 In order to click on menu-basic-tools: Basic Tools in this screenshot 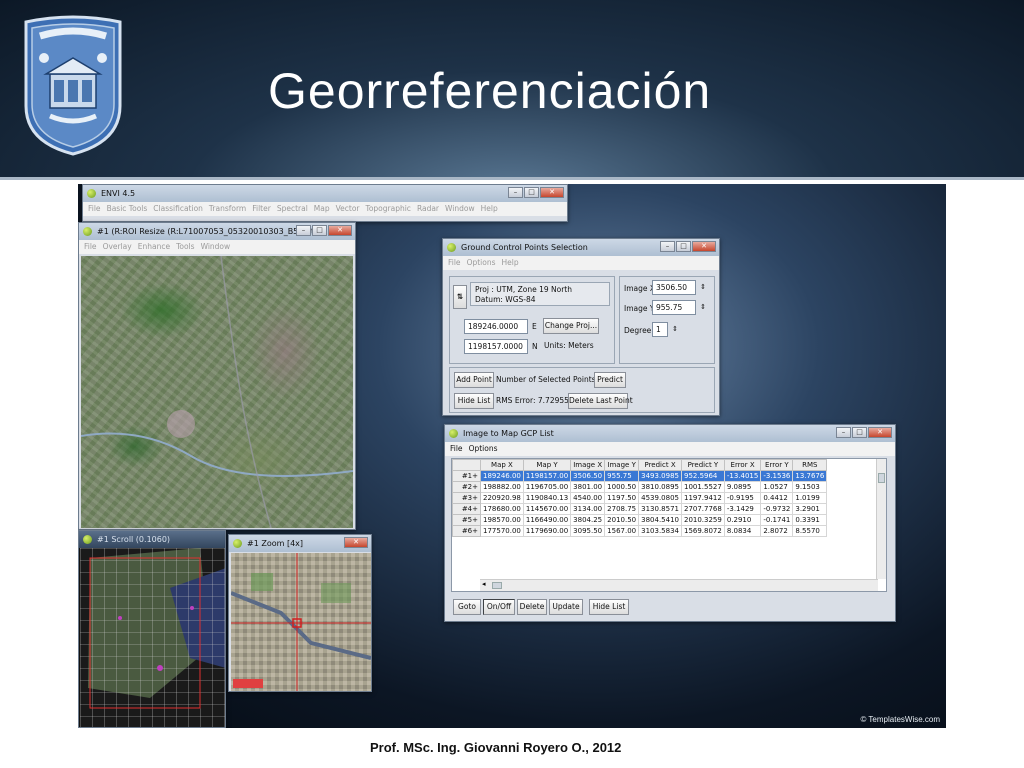, I will do `click(127, 208)`.